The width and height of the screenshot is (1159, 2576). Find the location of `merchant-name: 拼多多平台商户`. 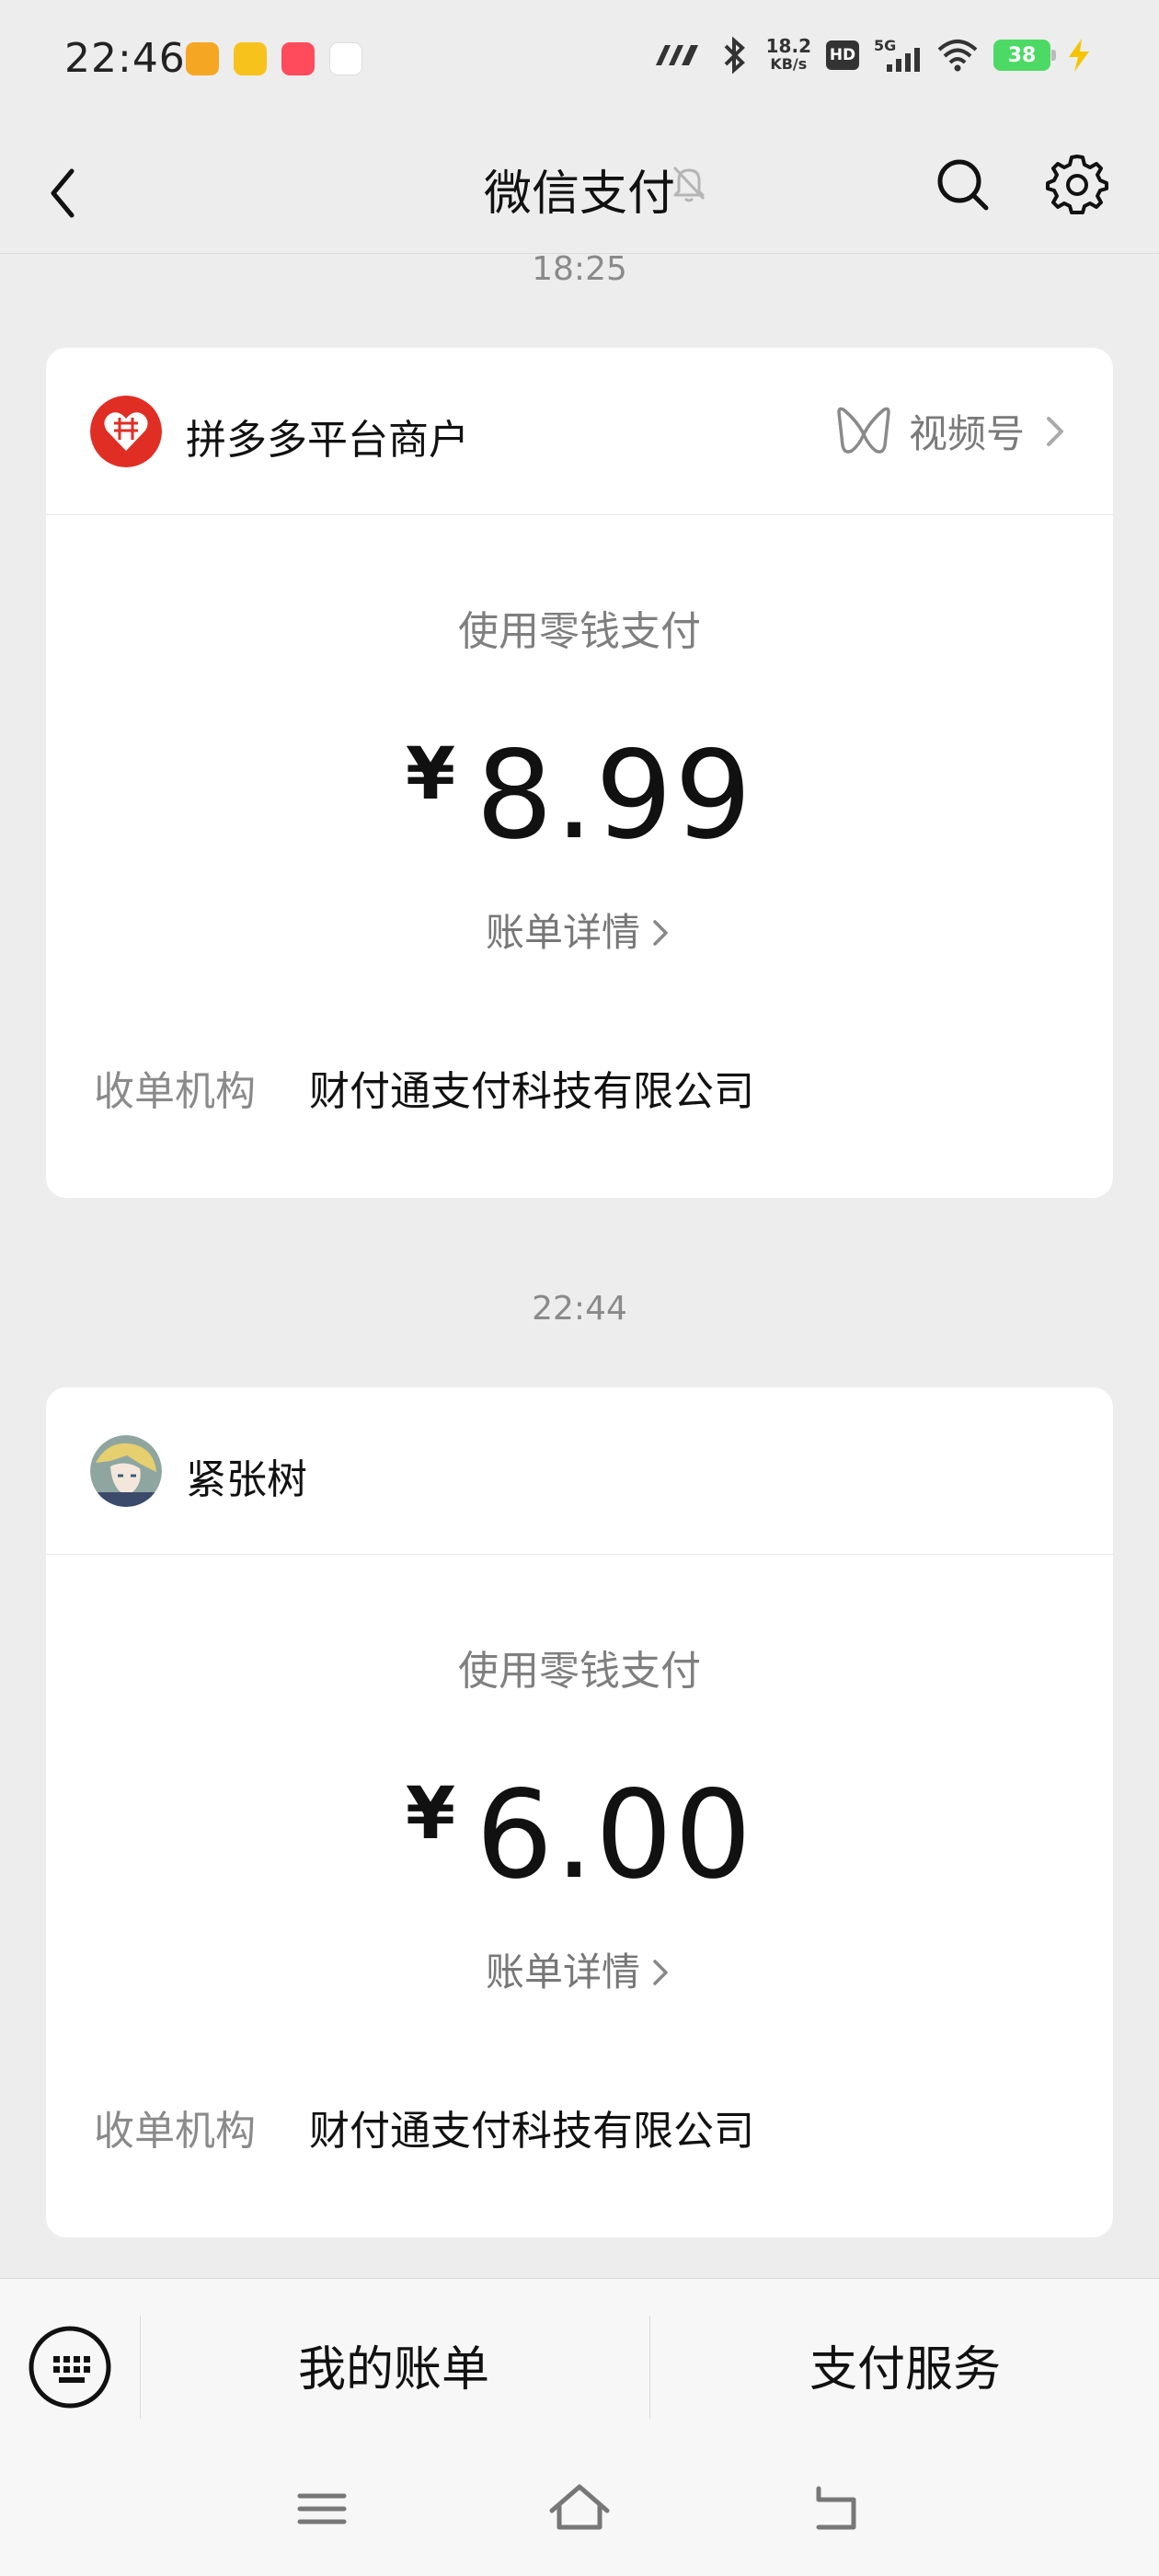

merchant-name: 拼多多平台商户 is located at coordinates (327, 436).